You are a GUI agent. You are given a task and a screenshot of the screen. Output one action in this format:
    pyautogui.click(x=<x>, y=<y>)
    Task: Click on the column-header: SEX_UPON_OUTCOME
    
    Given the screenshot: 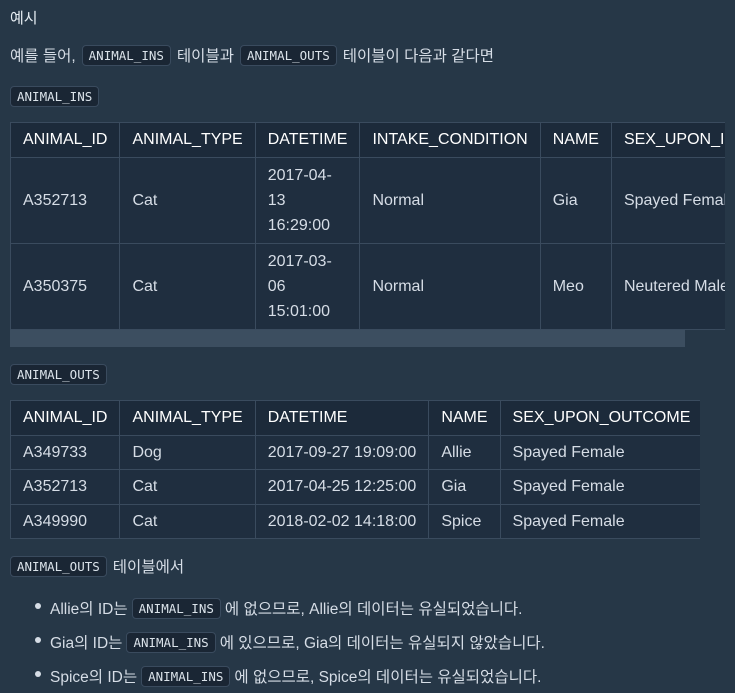 What is the action you would take?
    pyautogui.click(x=599, y=418)
    